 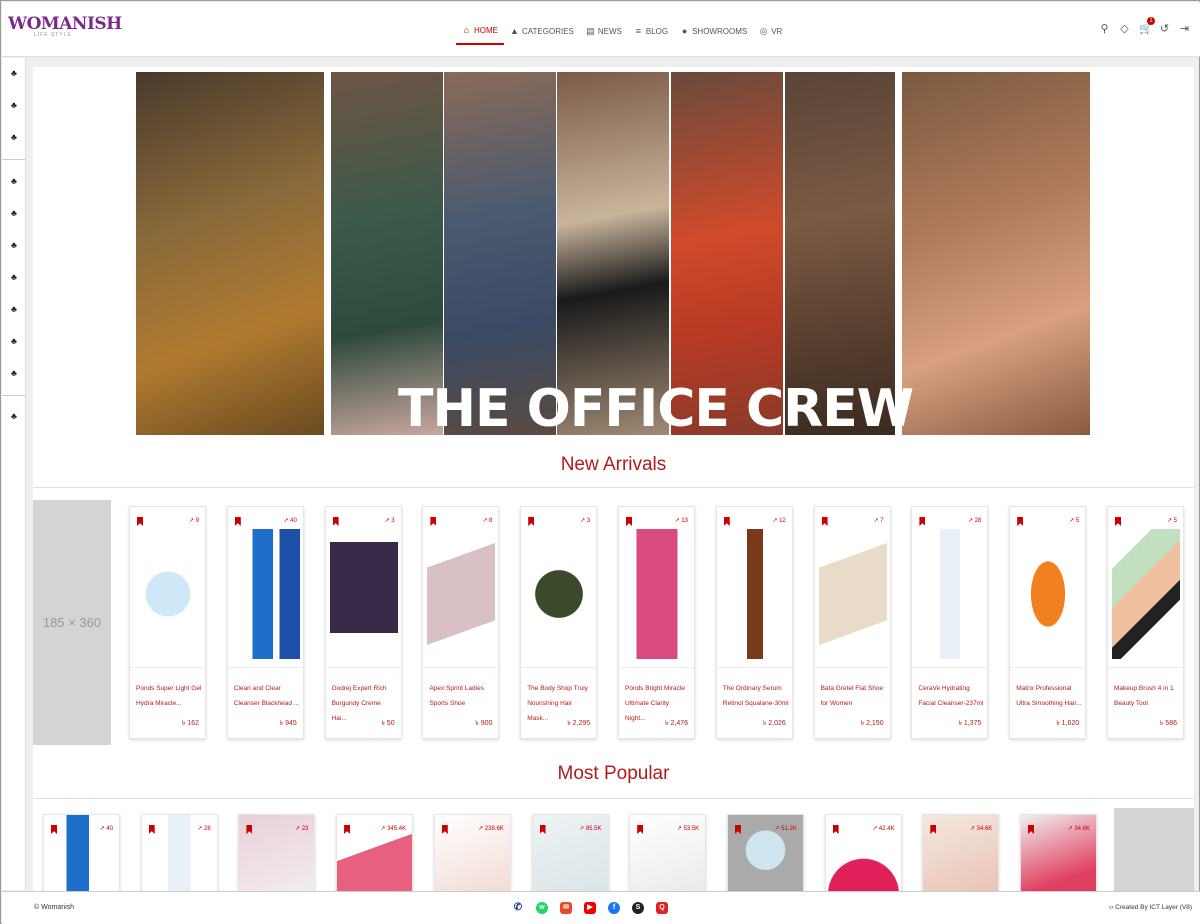 What do you see at coordinates (590, 908) in the screenshot?
I see `youtube-icon: ▶` at bounding box center [590, 908].